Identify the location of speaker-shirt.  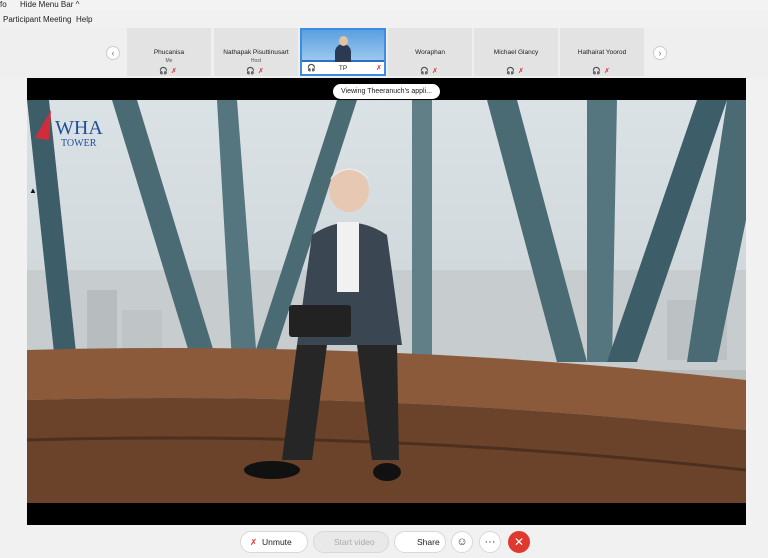
(348, 257).